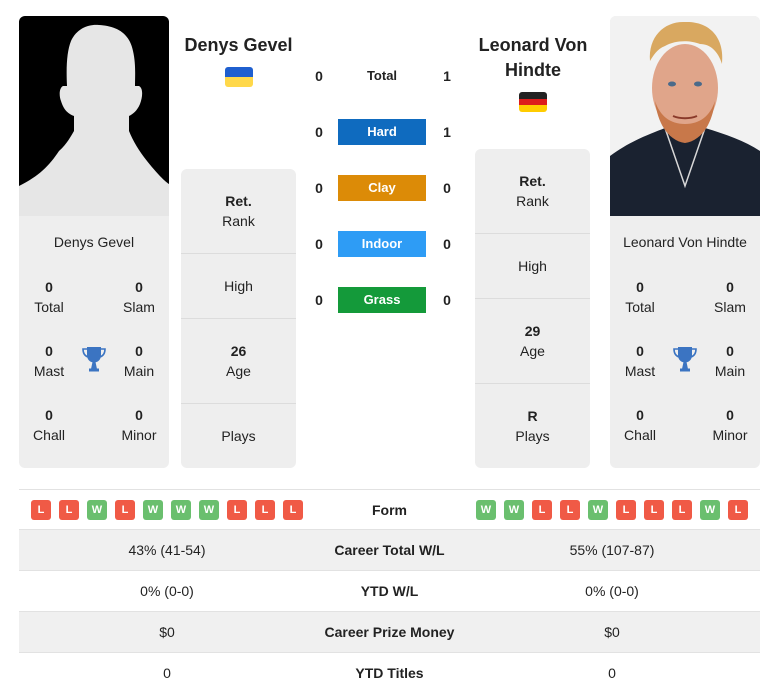 The height and width of the screenshot is (699, 779). What do you see at coordinates (533, 102) in the screenshot?
I see `germany-flag-icon` at bounding box center [533, 102].